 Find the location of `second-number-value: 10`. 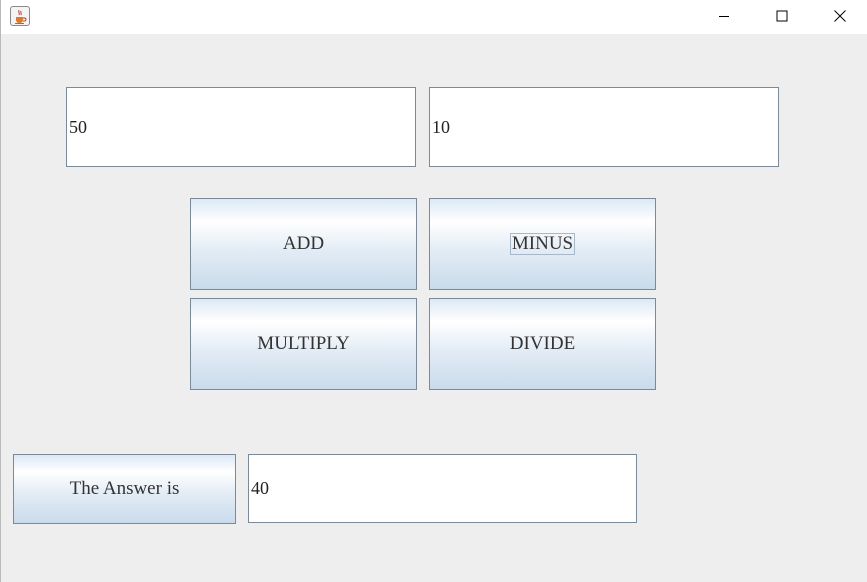

second-number-value: 10 is located at coordinates (441, 126).